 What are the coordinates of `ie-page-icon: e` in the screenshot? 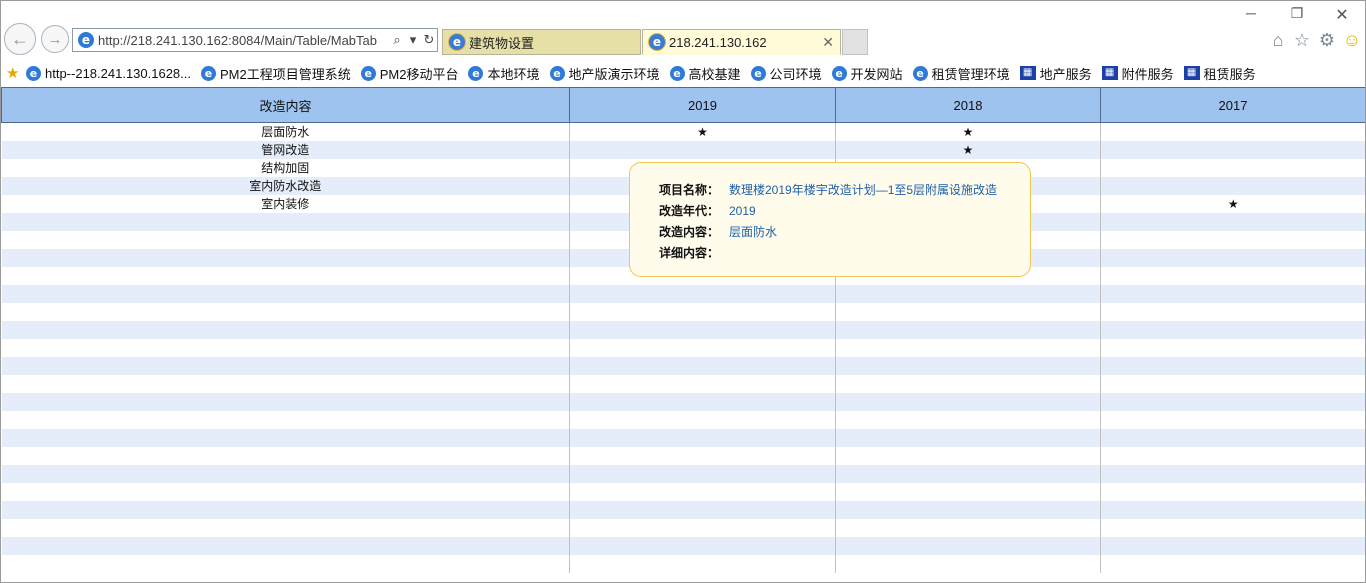 It's located at (86, 40).